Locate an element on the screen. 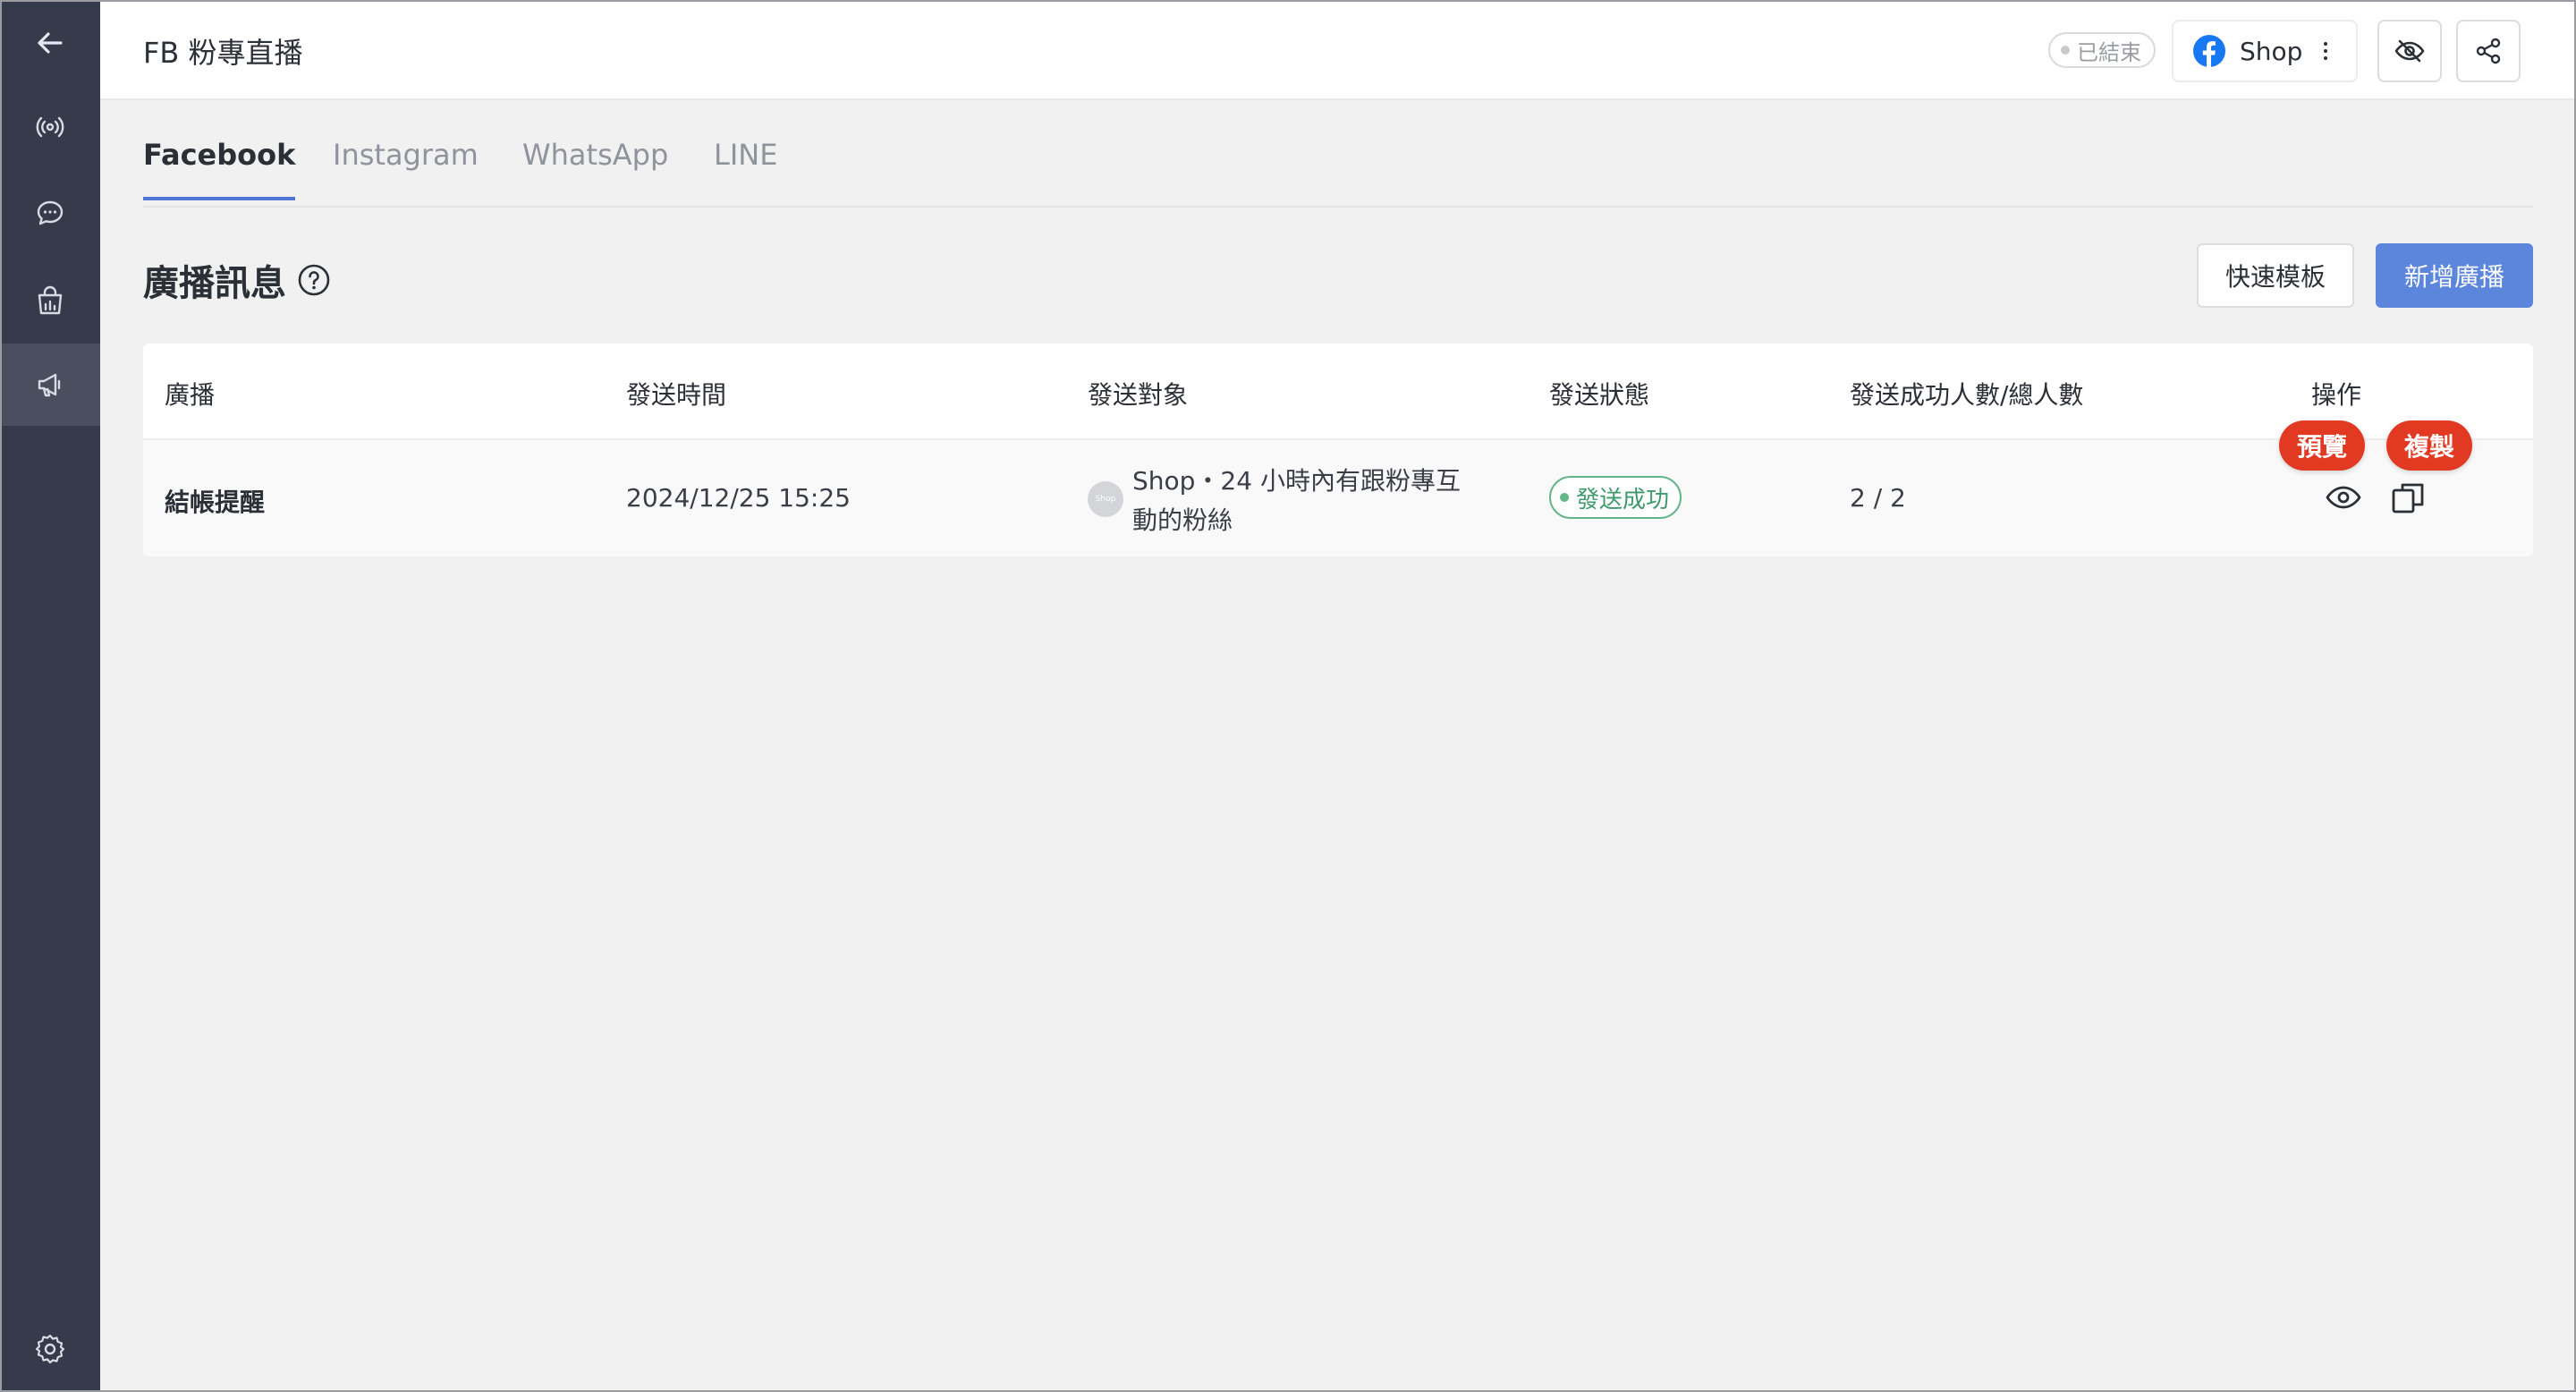 The image size is (2576, 1392). success-count: 2 / 2 is located at coordinates (1878, 498).